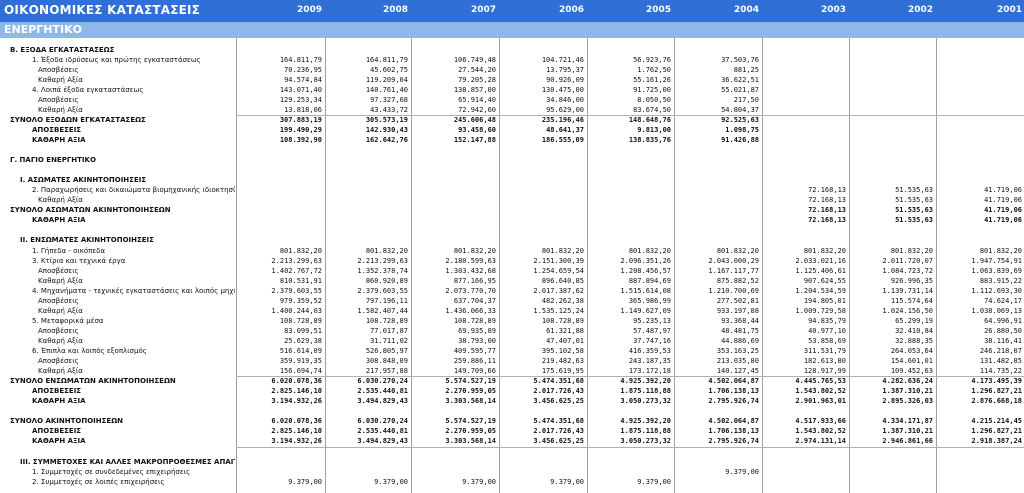 This screenshot has width=1024, height=493. Describe the element at coordinates (382, 290) in the screenshot. I see `cell-value: 2.379.603,55` at that location.